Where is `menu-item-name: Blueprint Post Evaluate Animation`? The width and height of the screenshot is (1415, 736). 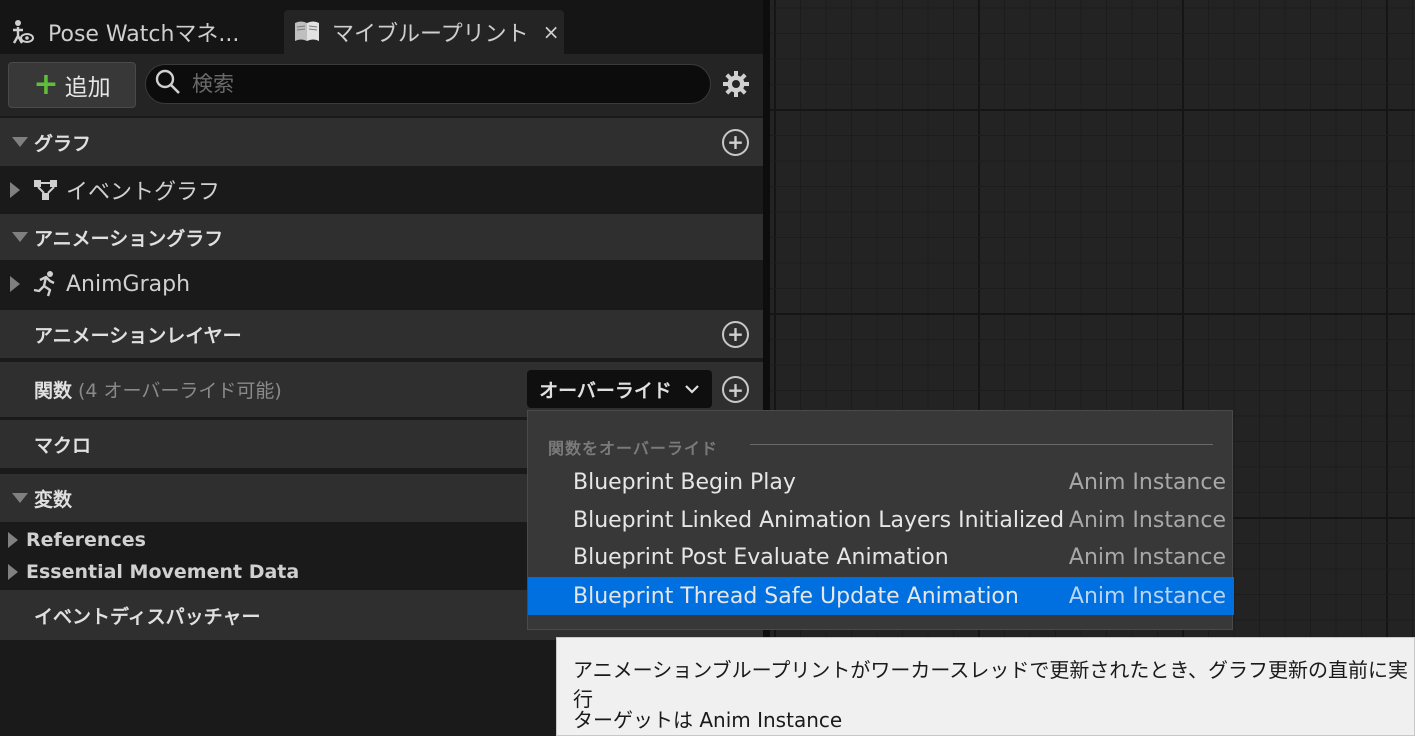
menu-item-name: Blueprint Post Evaluate Animation is located at coordinates (761, 557).